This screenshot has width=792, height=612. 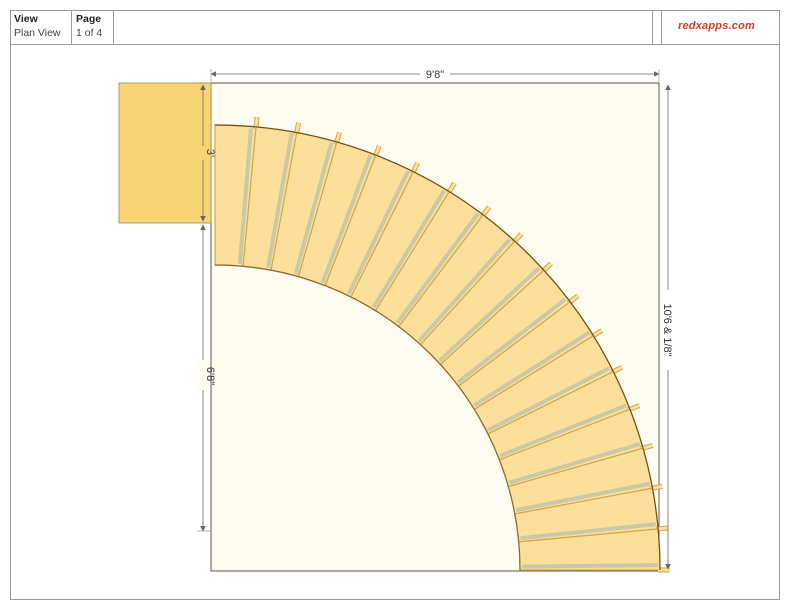 I want to click on tread-nosing, so click(x=589, y=566).